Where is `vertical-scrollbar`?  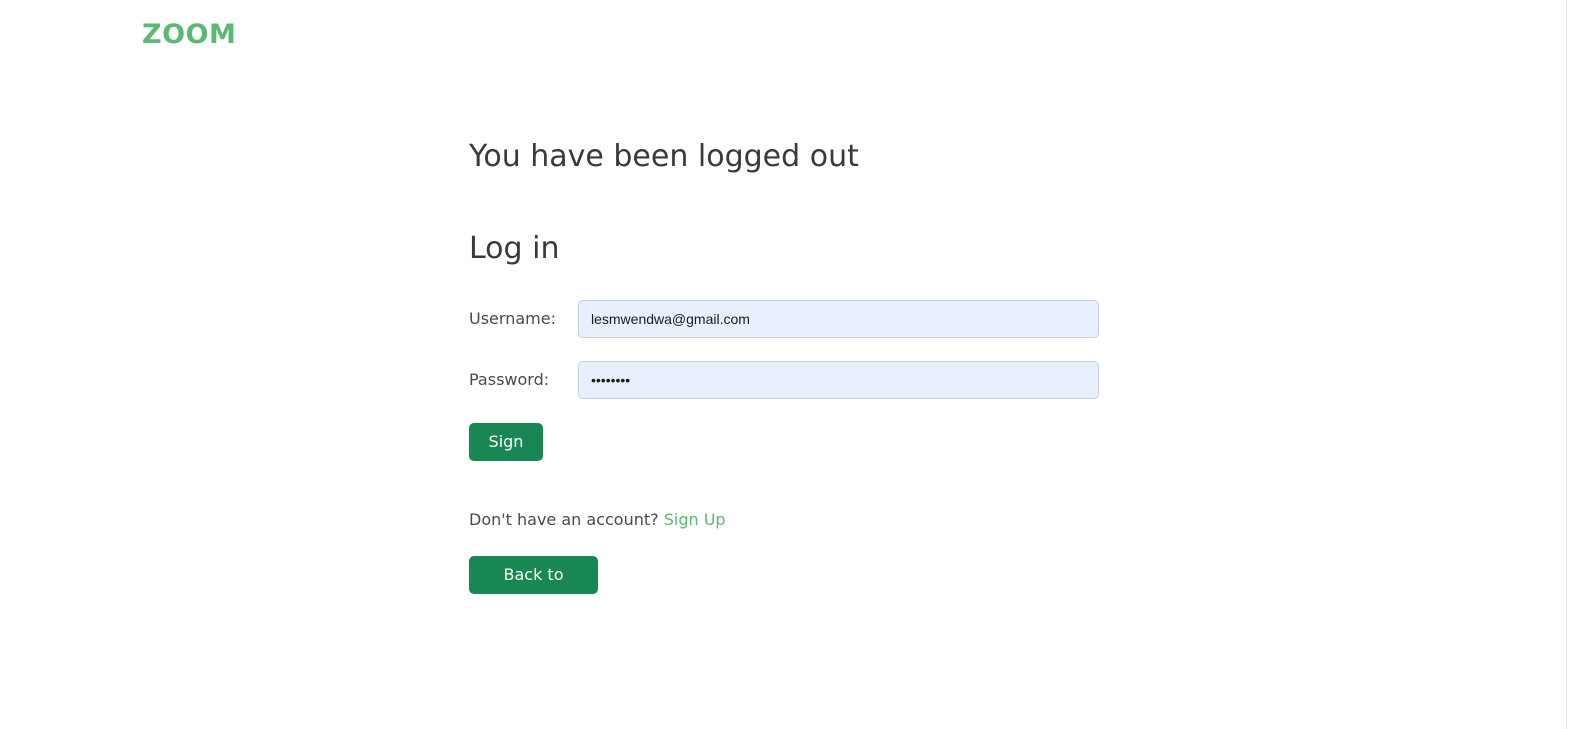
vertical-scrollbar is located at coordinates (1575, 364).